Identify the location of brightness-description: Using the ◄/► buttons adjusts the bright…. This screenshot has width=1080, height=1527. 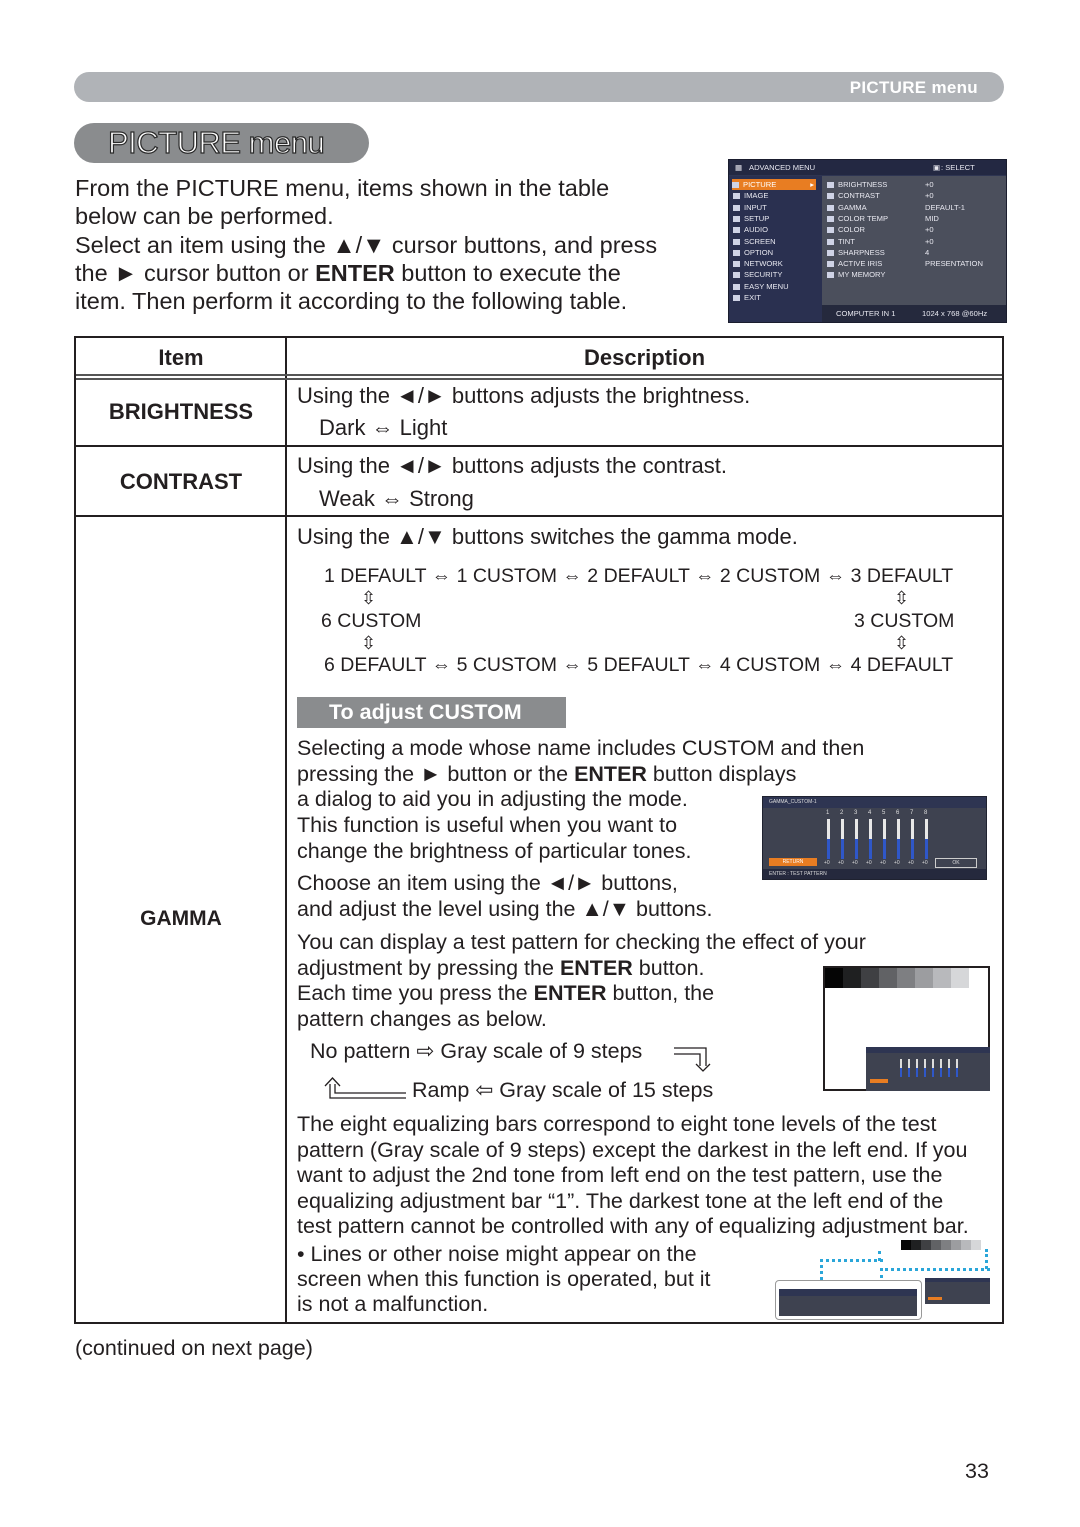
(524, 395).